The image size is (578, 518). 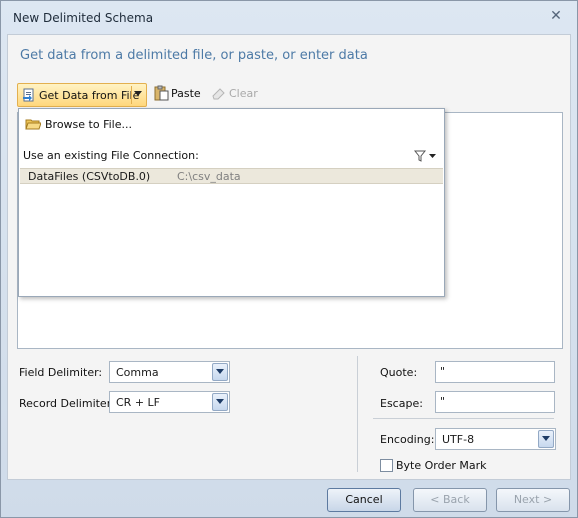 What do you see at coordinates (458, 439) in the screenshot?
I see `encoding-value: UTF-8` at bounding box center [458, 439].